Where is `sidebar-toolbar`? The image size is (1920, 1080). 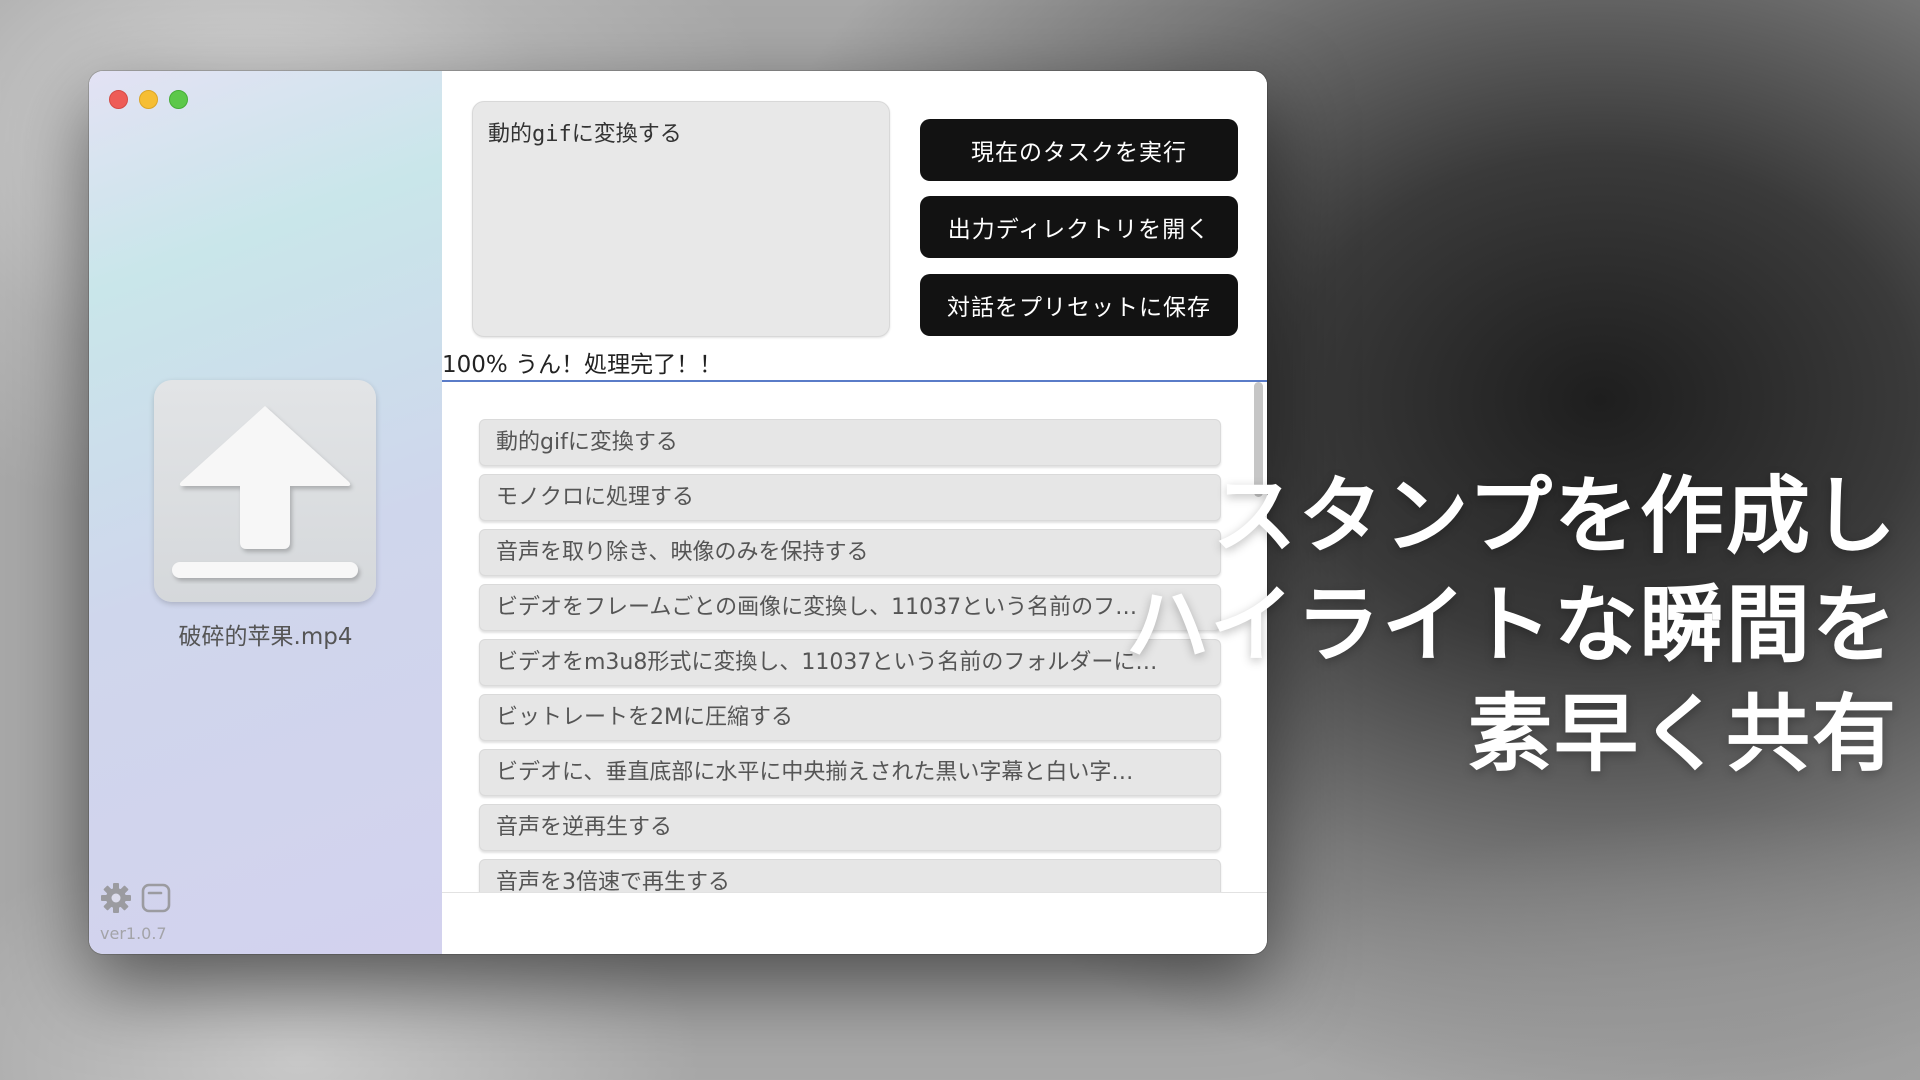 sidebar-toolbar is located at coordinates (136, 898).